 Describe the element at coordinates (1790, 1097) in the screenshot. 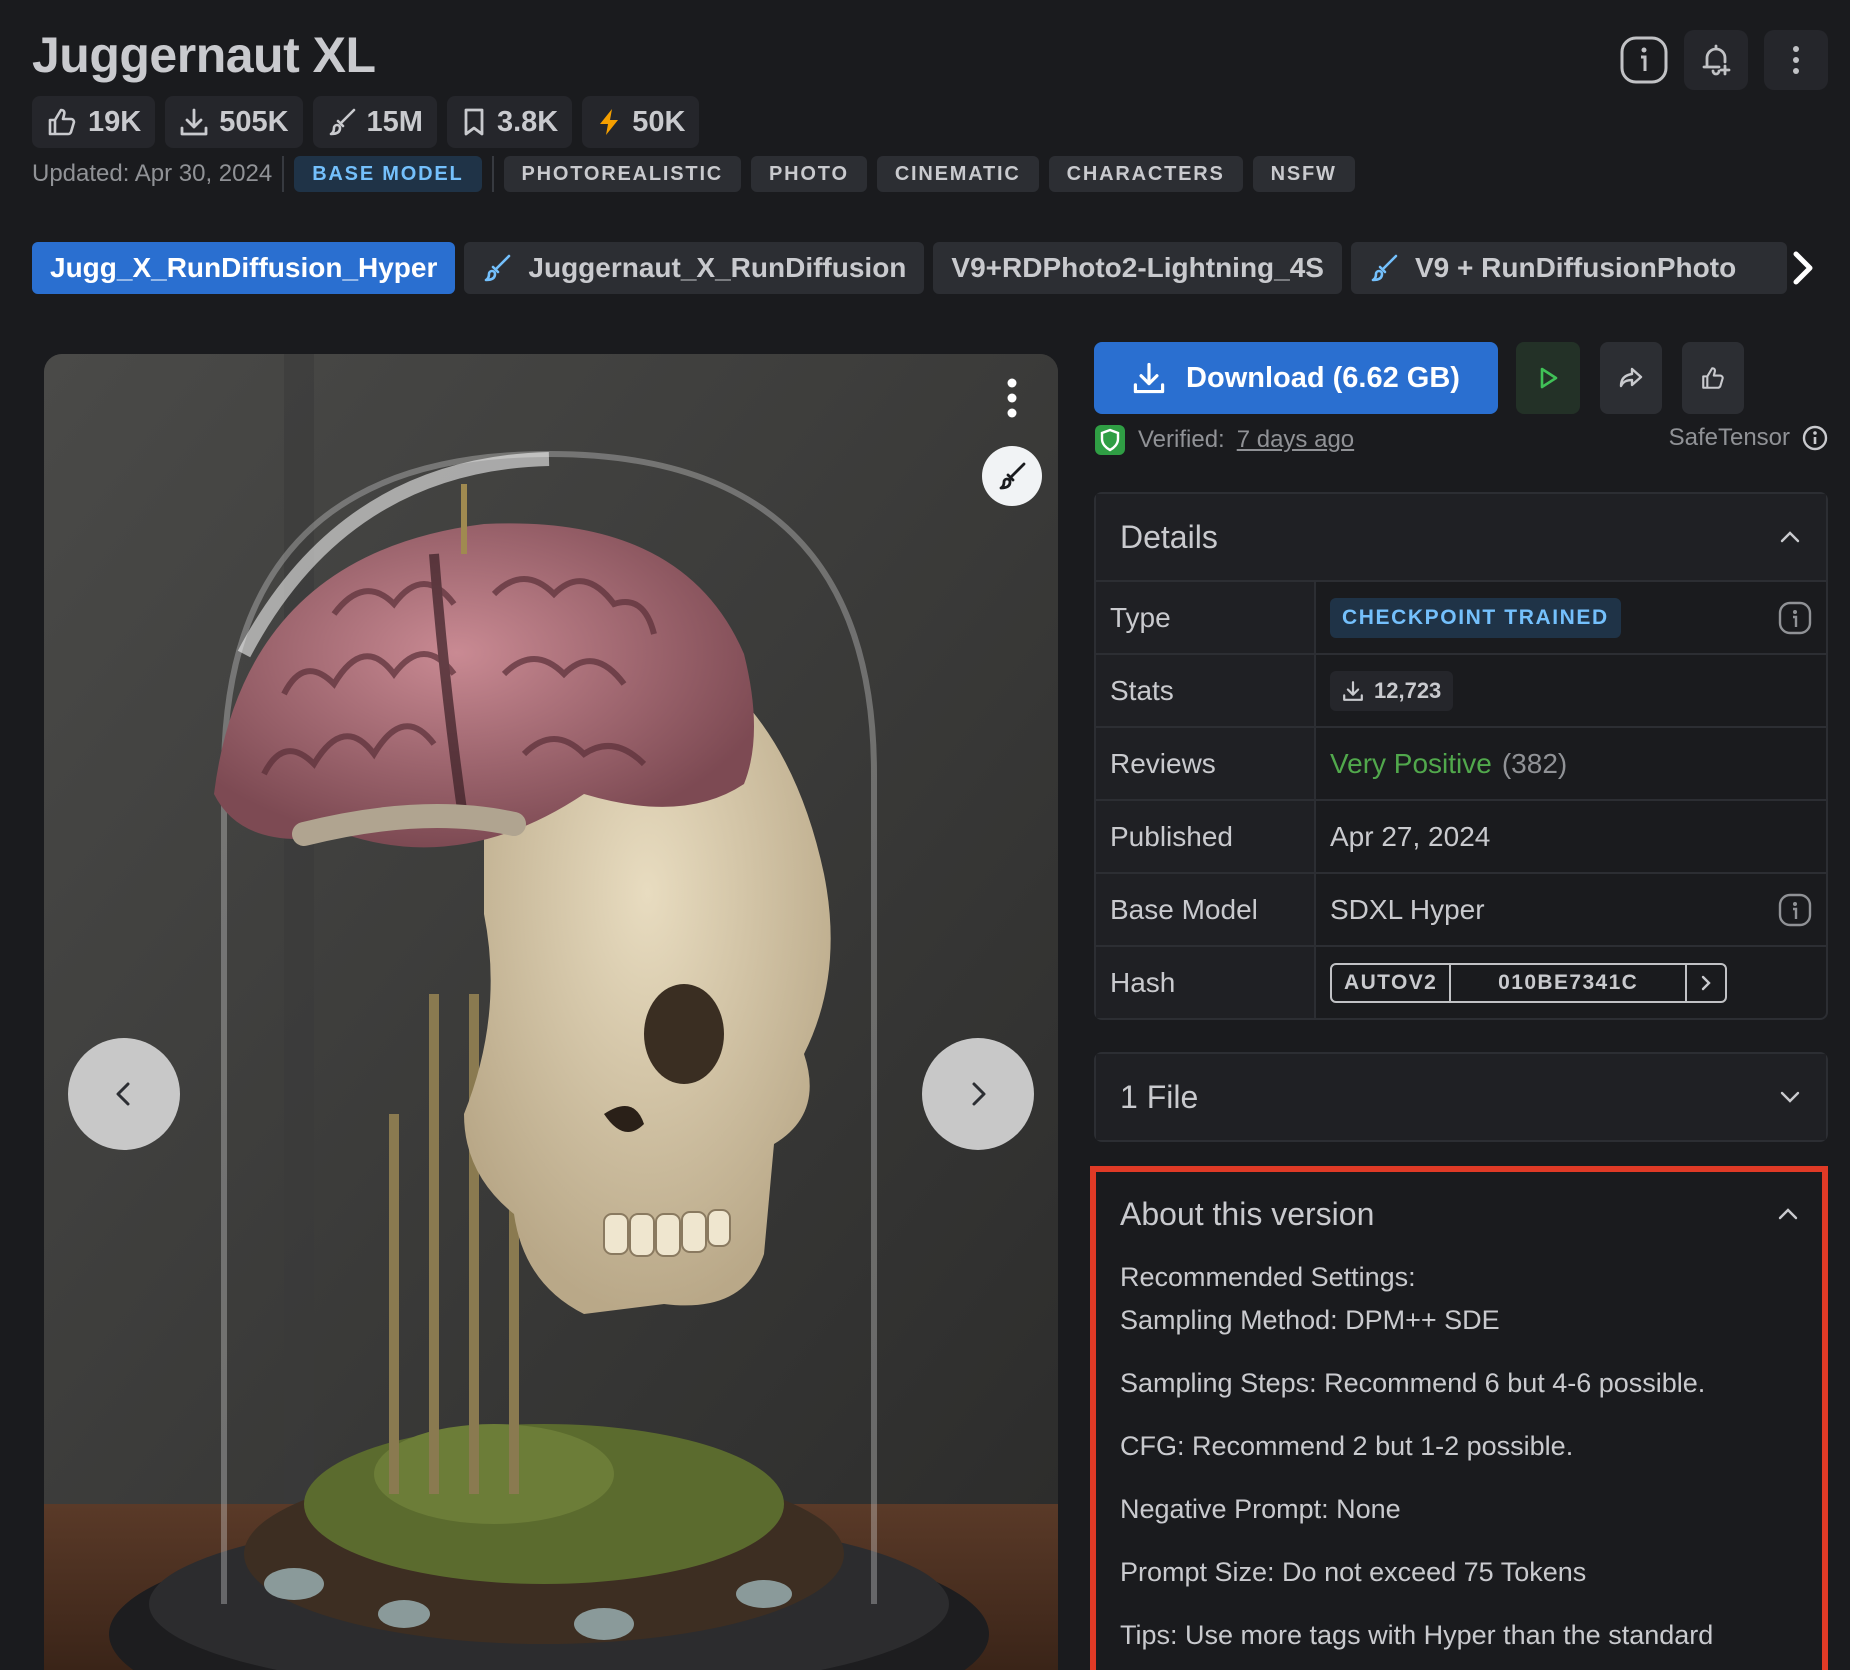

I see `chevron-down-icon` at that location.